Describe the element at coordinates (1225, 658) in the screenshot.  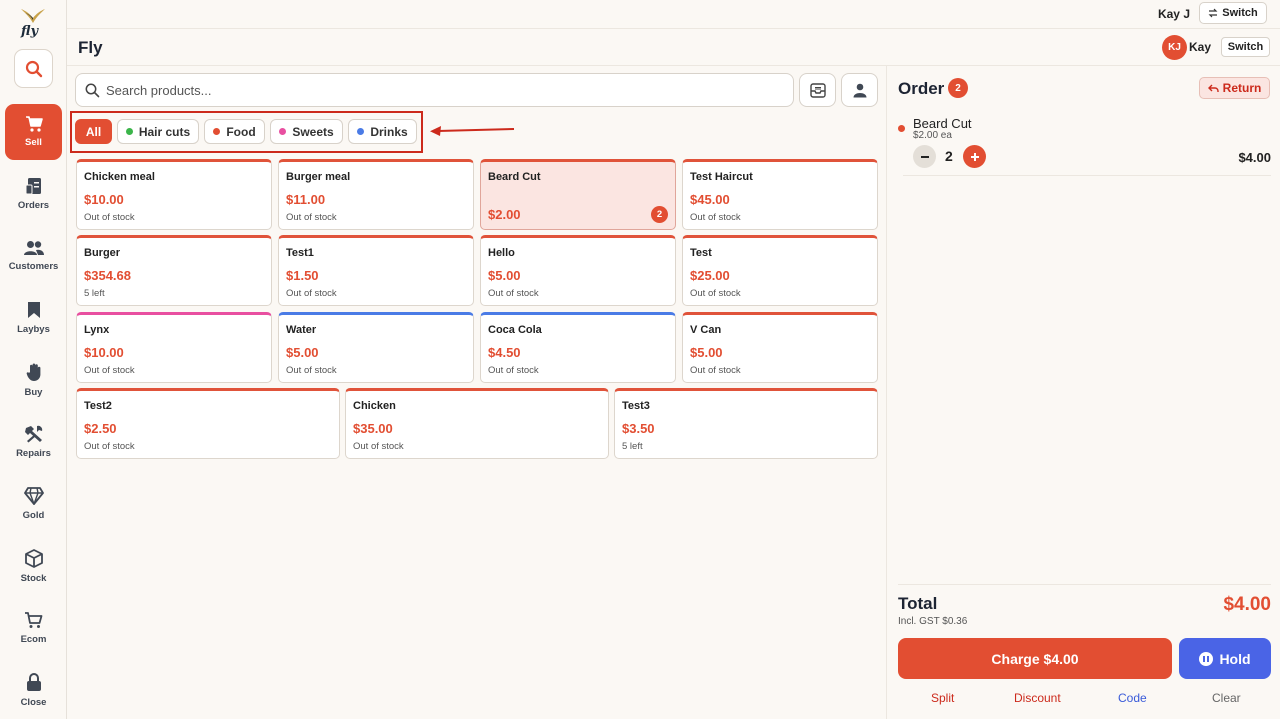
I see `hold-button: Hold` at that location.